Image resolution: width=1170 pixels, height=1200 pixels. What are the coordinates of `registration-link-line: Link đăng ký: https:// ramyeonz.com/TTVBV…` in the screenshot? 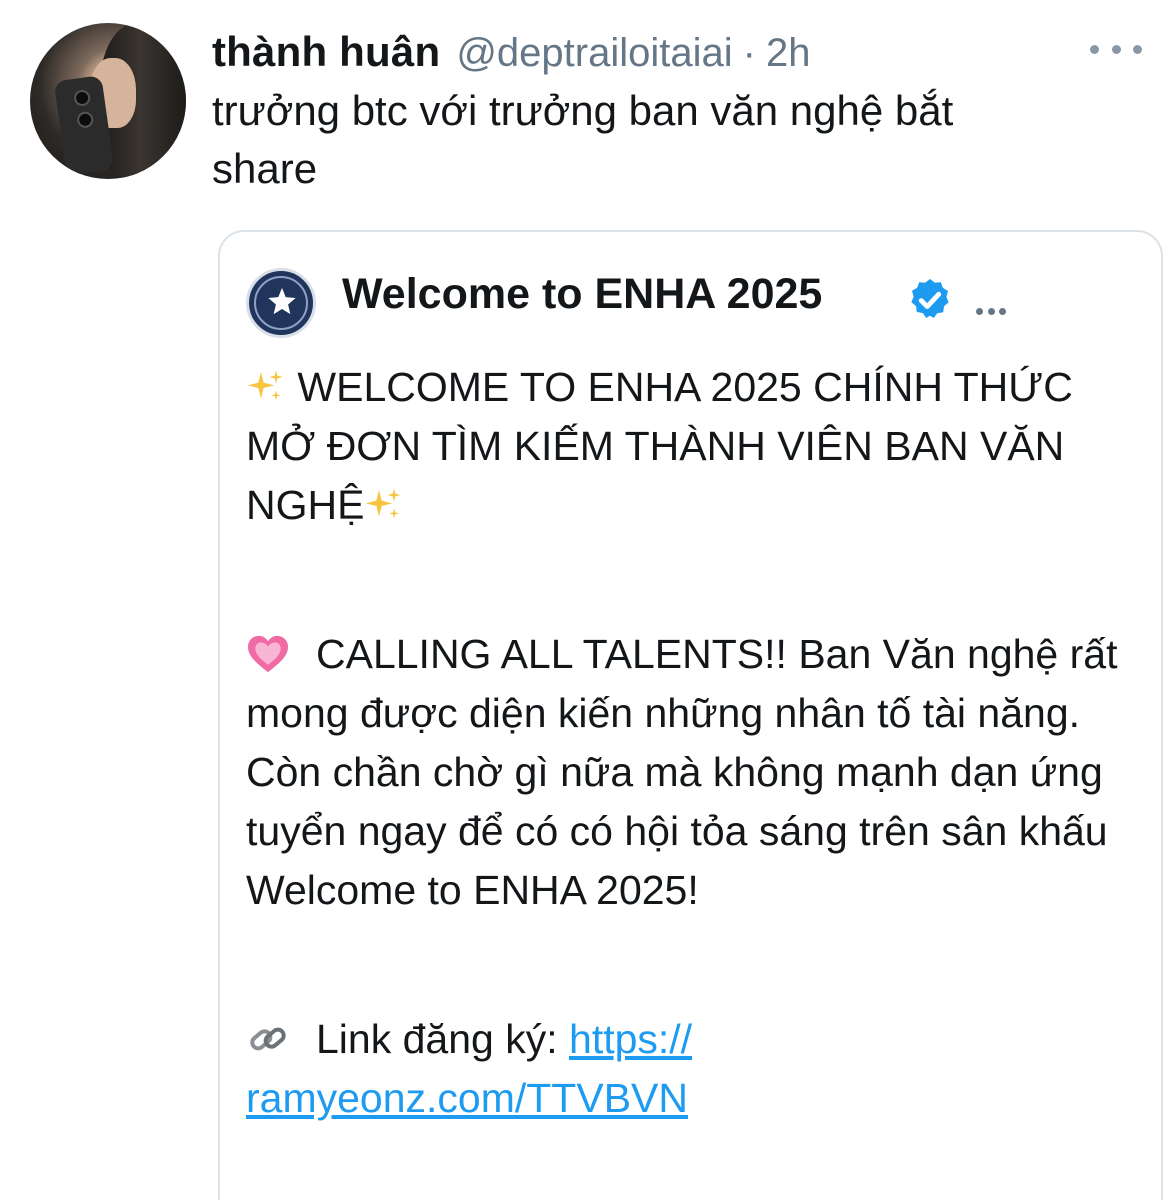 It's located at (686, 1069).